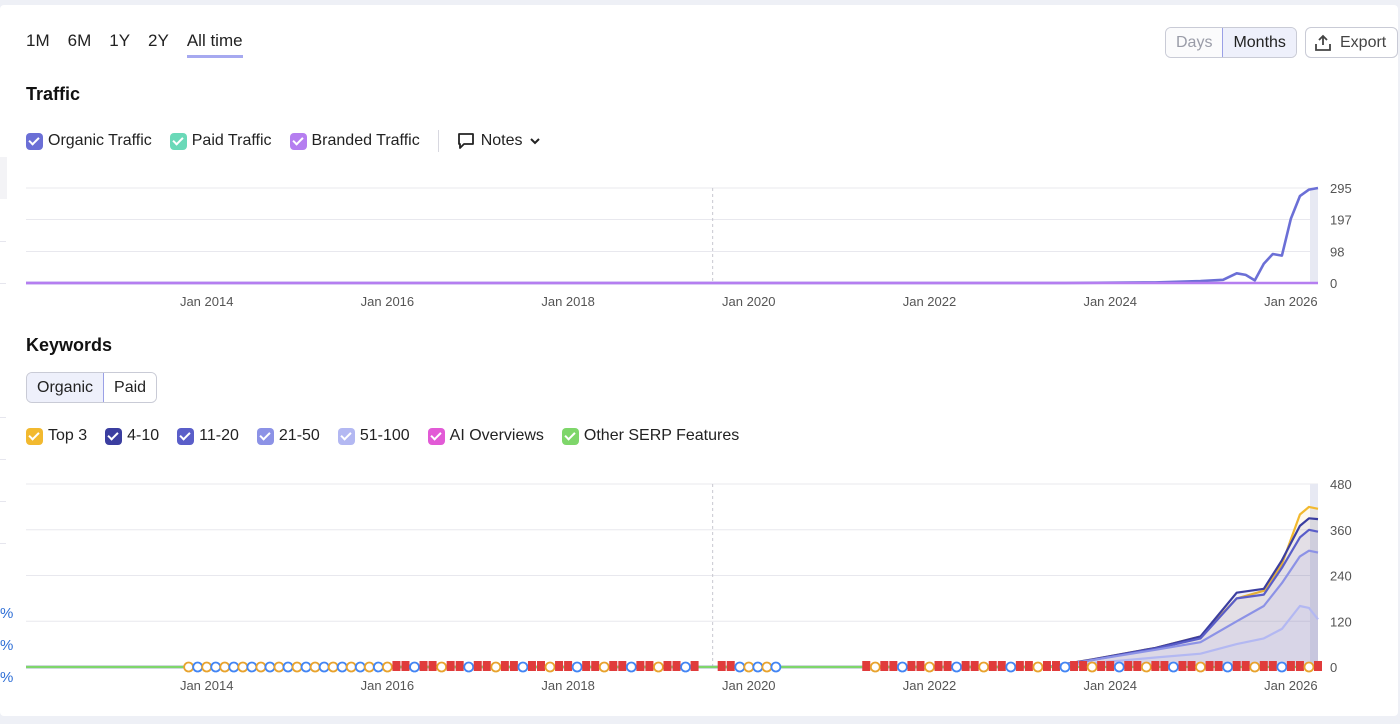 The height and width of the screenshot is (724, 1400). I want to click on legend-label: 4-10, so click(143, 435).